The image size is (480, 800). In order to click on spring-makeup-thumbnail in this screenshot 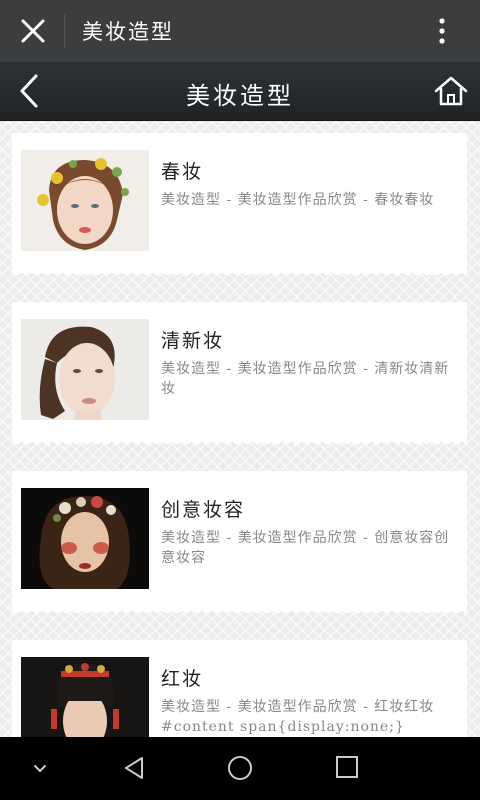, I will do `click(85, 200)`.